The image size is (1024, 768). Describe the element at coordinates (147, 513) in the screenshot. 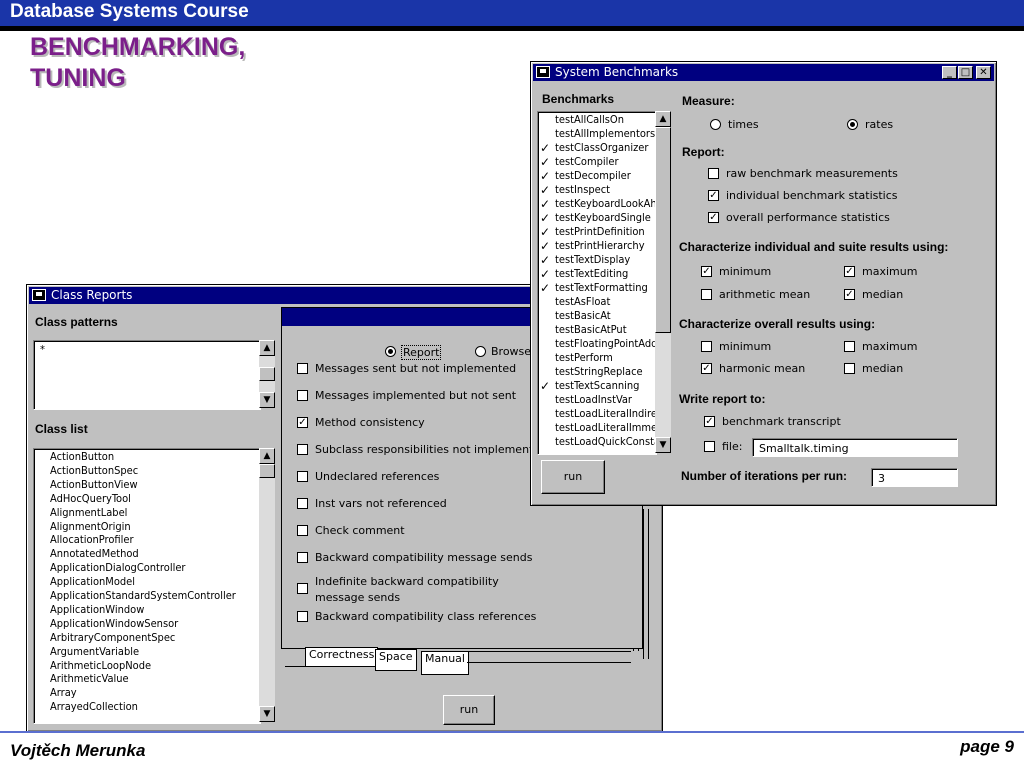

I see `class-list-item: AlignmentLabel` at that location.